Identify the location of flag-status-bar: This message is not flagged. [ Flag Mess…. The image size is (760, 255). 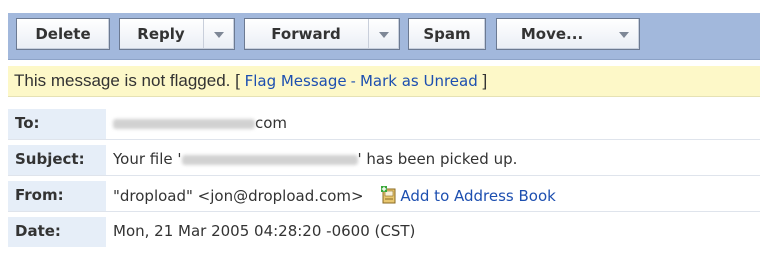
(384, 81).